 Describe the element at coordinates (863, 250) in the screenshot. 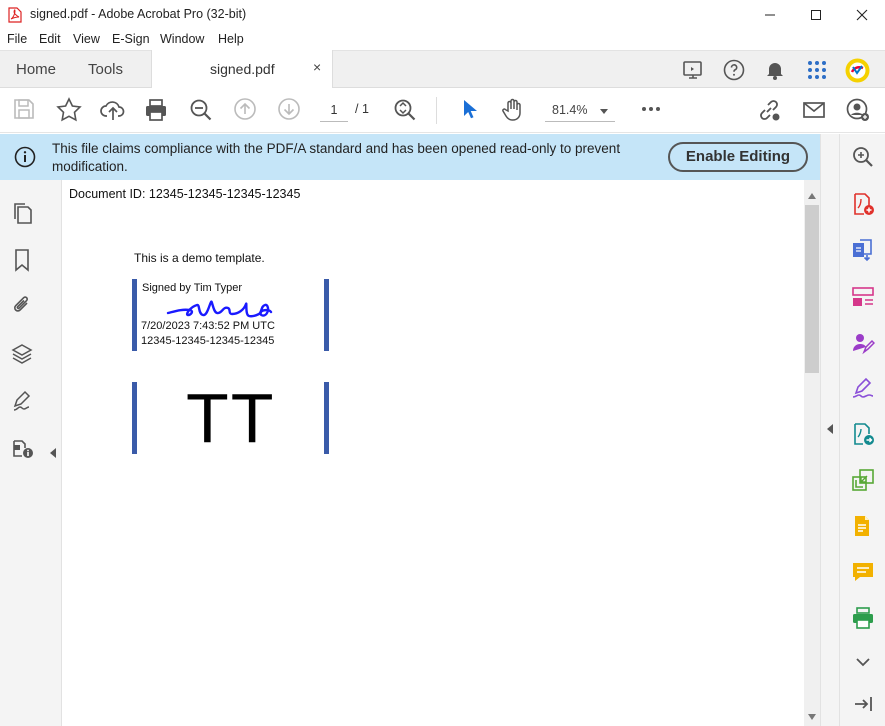

I see `combine-files-icon` at that location.